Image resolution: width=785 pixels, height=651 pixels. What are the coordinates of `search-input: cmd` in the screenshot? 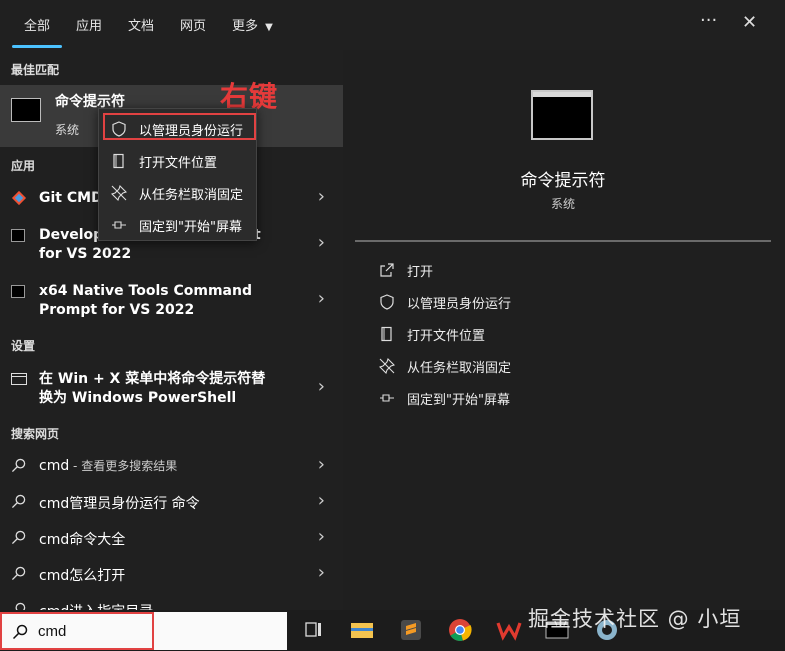 It's located at (52, 631).